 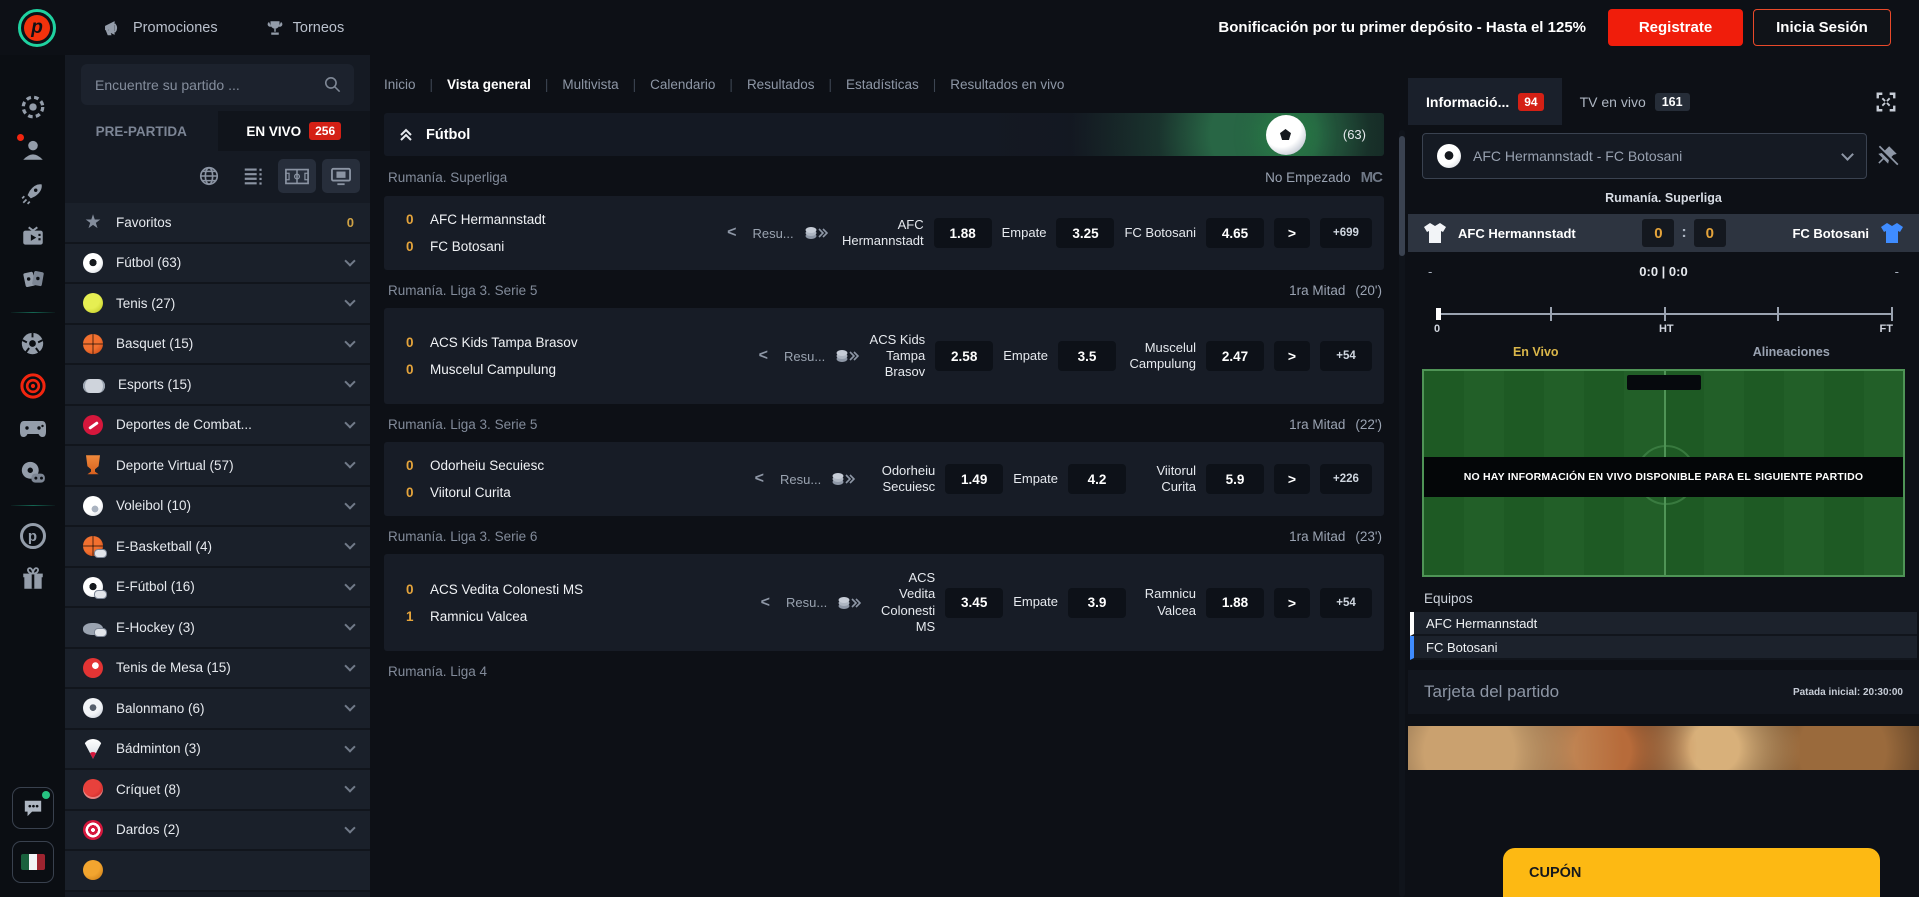 I want to click on support-chat-button, so click(x=32, y=808).